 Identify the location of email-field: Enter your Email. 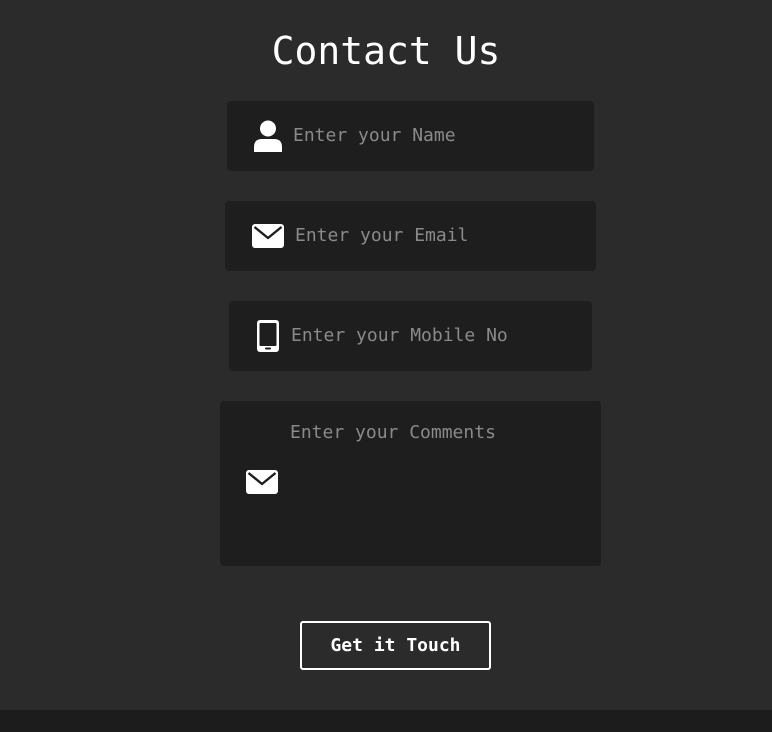
(410, 236).